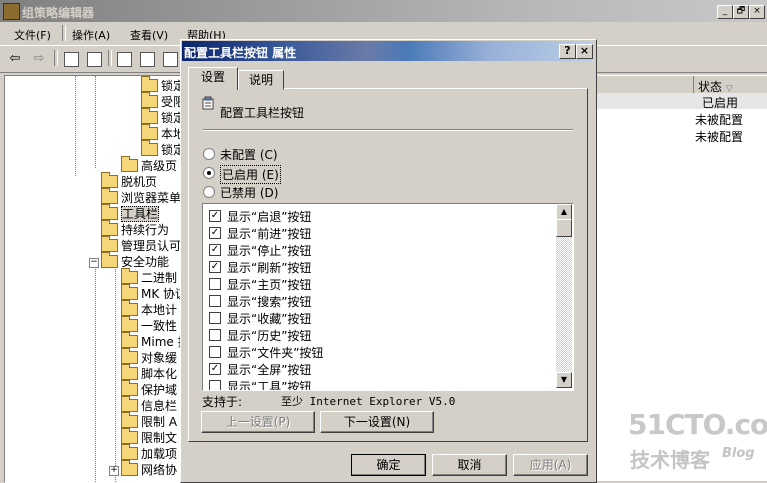 Image resolution: width=767 pixels, height=483 pixels. What do you see at coordinates (124, 59) in the screenshot?
I see `properties-icon` at bounding box center [124, 59].